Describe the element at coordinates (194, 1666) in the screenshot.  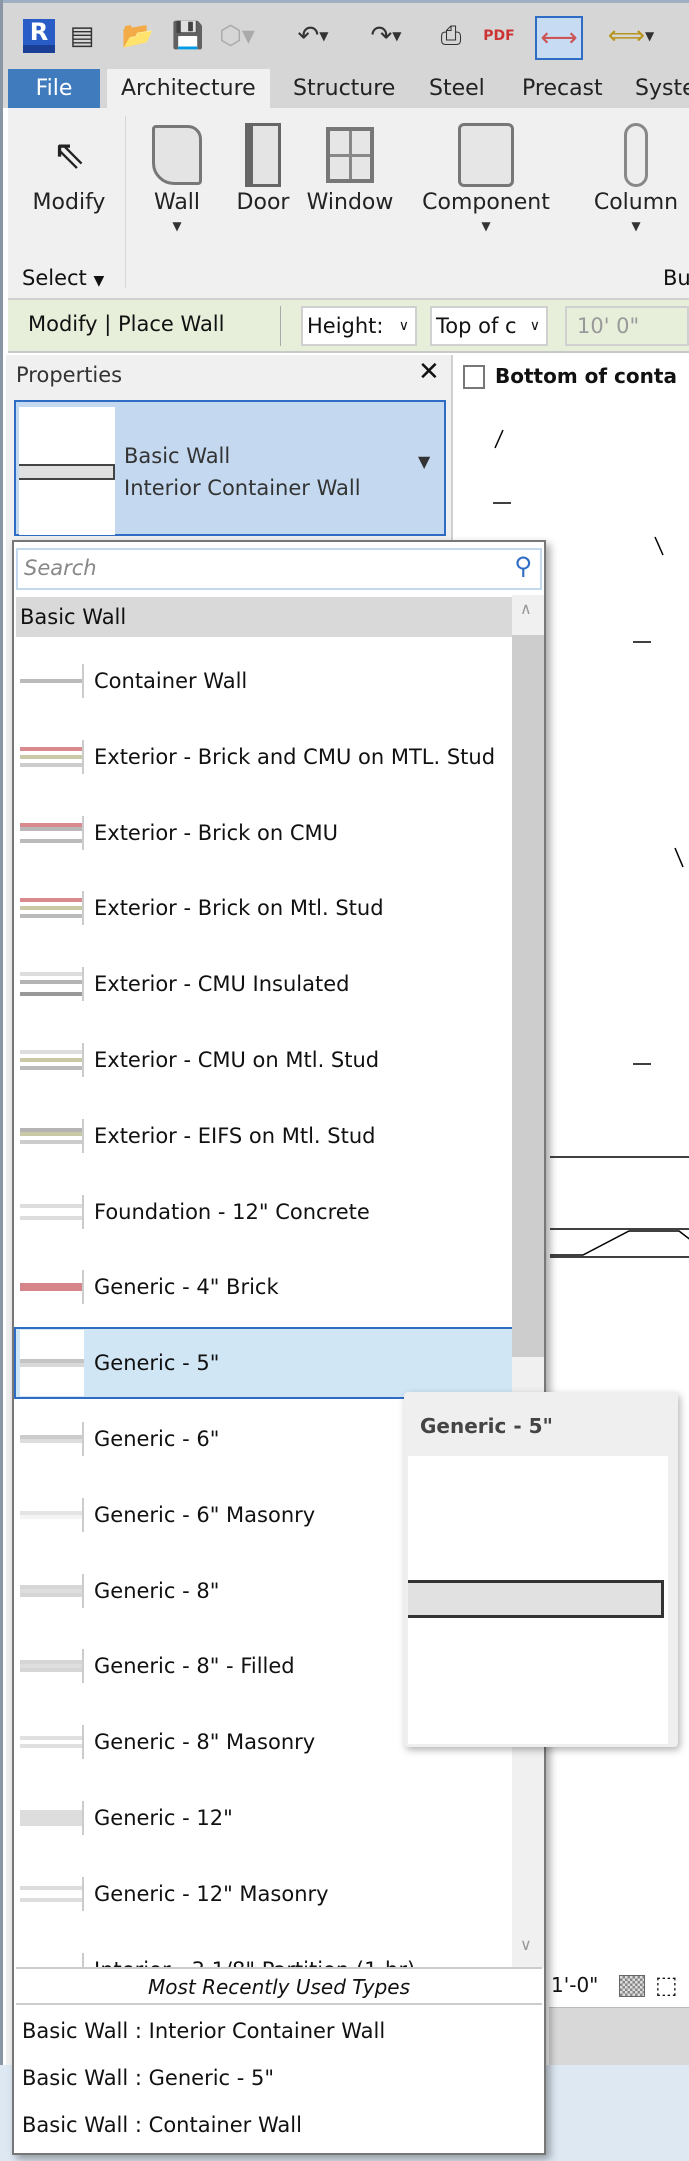
I see `list-item-label: Generic - 8" - Filled` at that location.